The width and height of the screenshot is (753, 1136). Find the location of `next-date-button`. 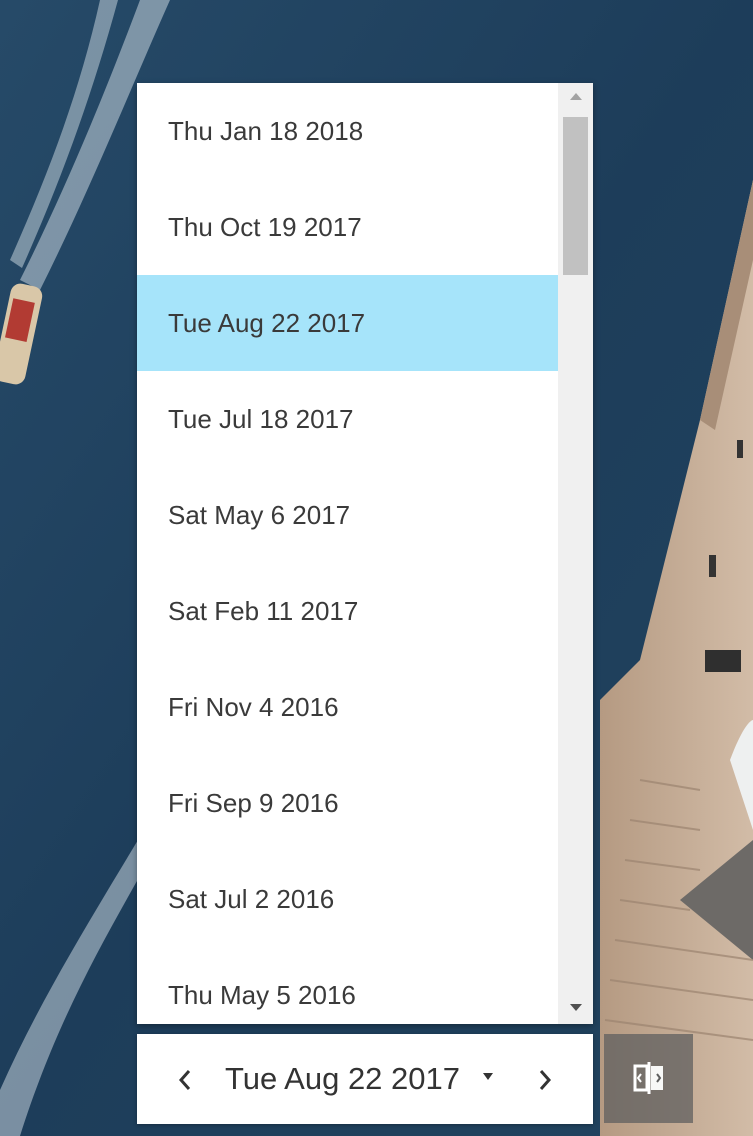

next-date-button is located at coordinates (545, 1079).